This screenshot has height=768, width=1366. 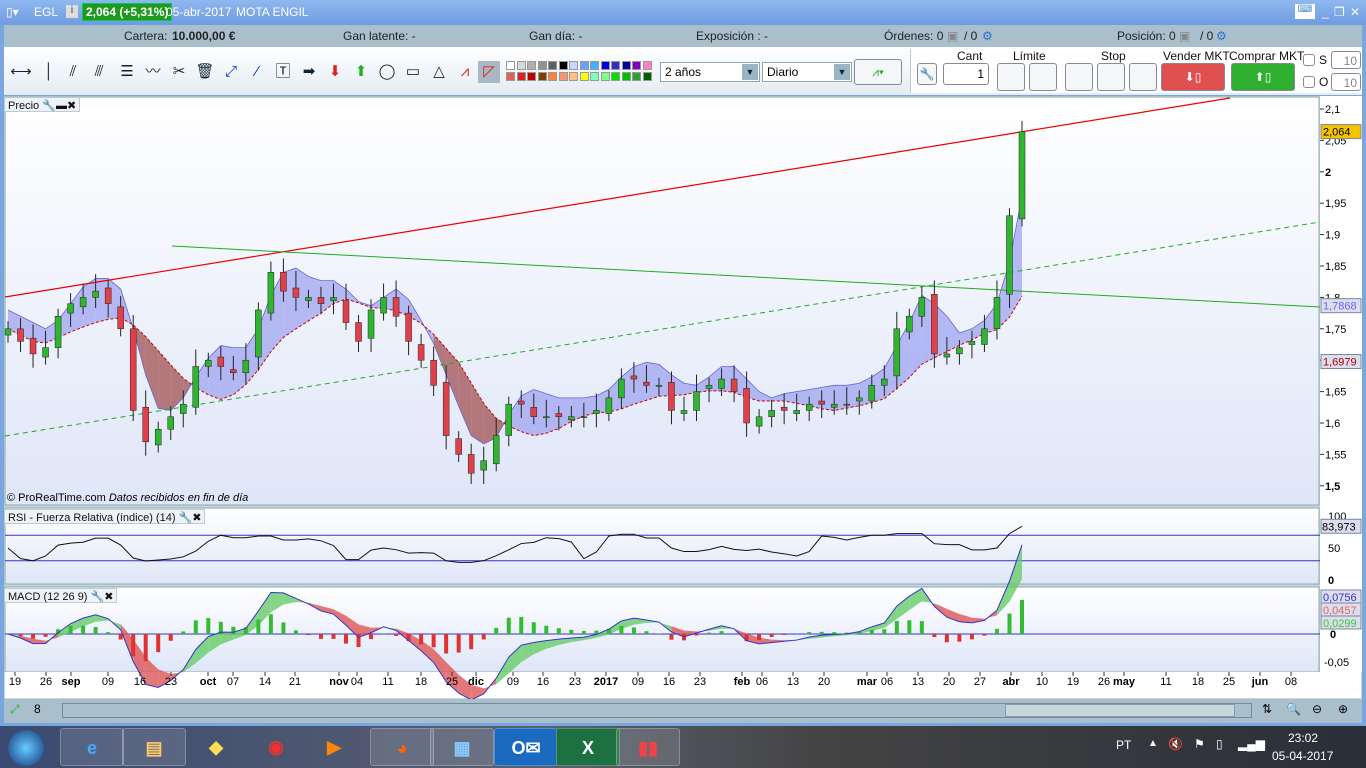 What do you see at coordinates (1302, 756) in the screenshot?
I see `clock-date: 05-04-2017` at bounding box center [1302, 756].